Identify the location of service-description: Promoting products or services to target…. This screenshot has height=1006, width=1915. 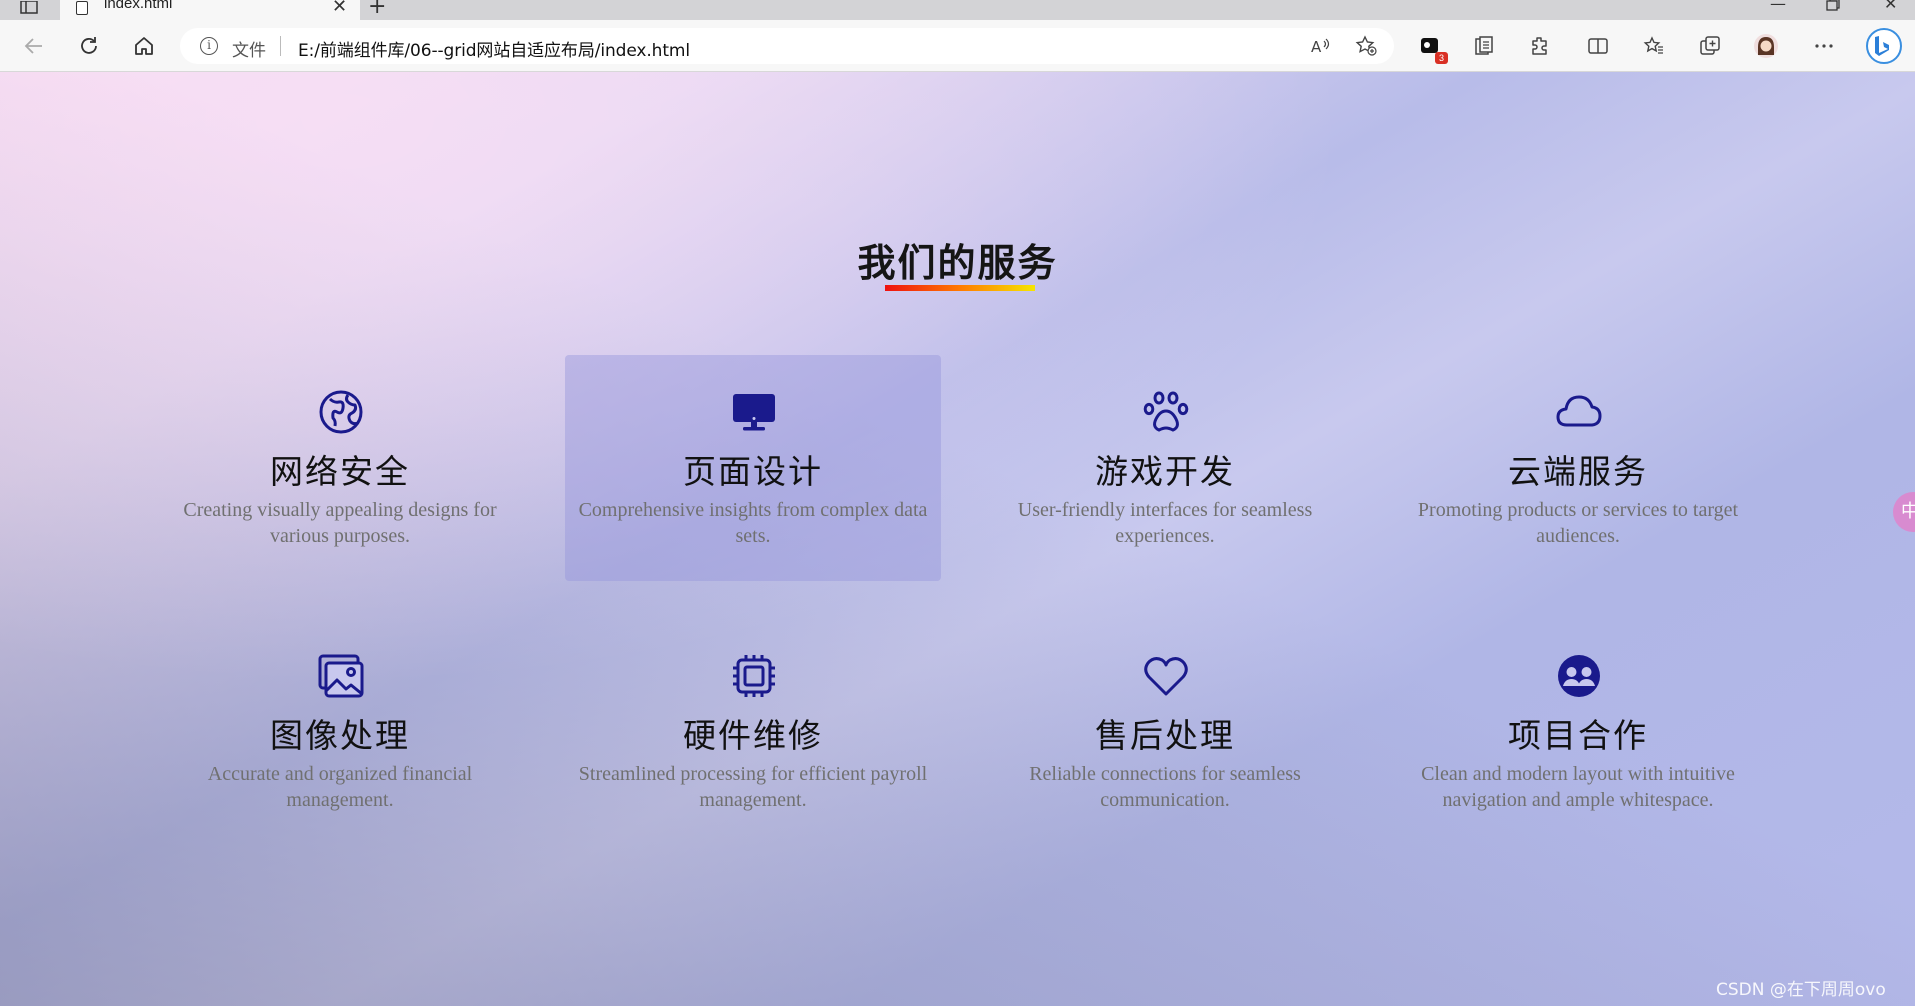
(1578, 523).